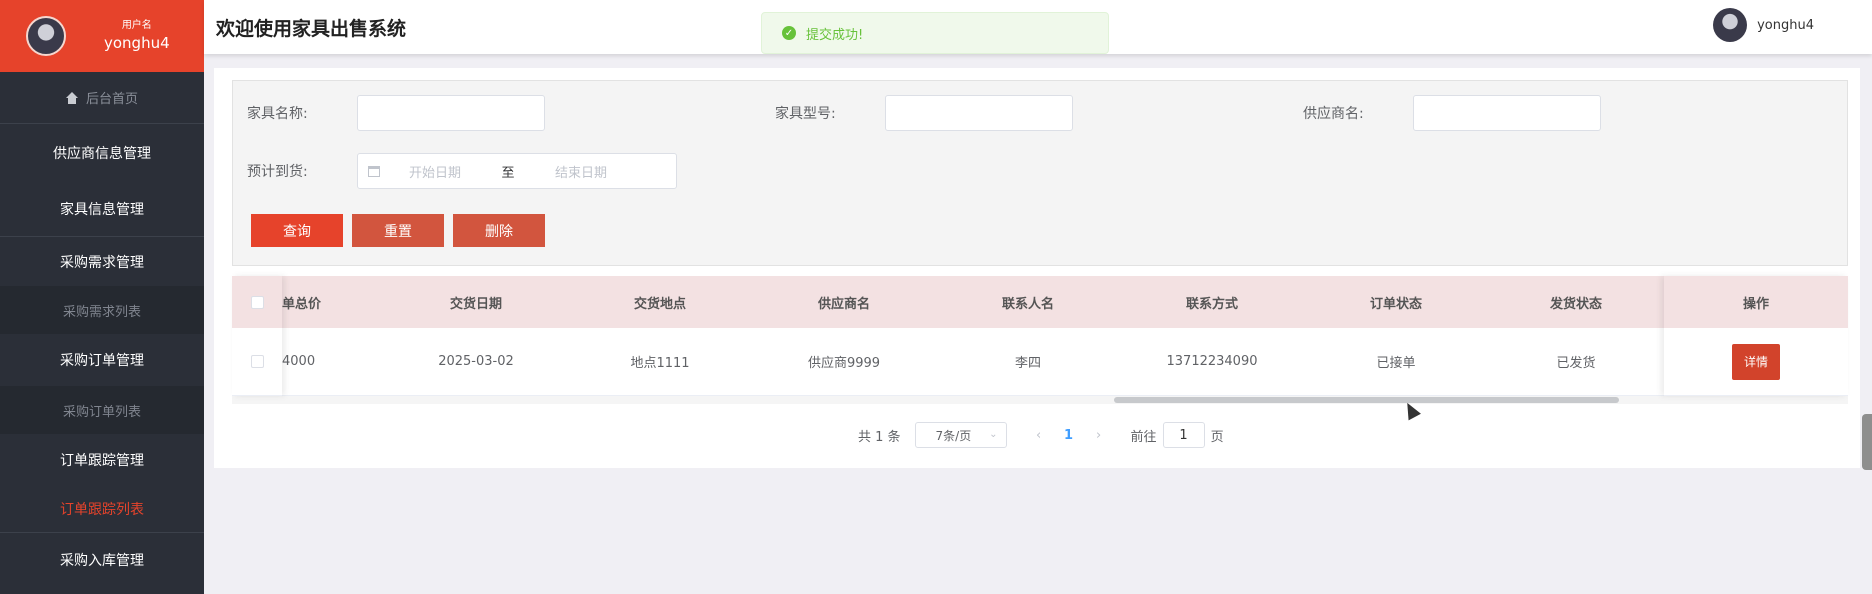 This screenshot has width=1872, height=594. I want to click on column-header-total-price: 单总价, so click(302, 304).